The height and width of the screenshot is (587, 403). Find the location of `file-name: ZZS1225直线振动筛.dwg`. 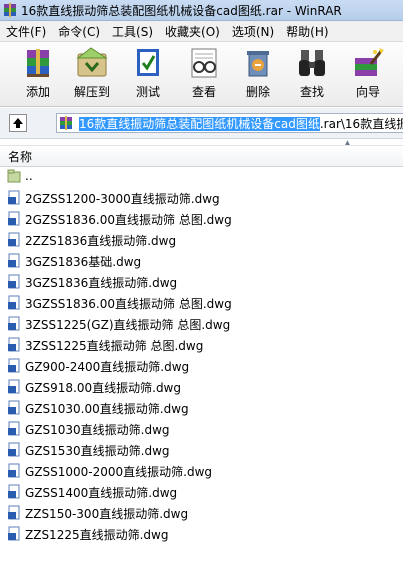

file-name: ZZS1225直线振动筛.dwg is located at coordinates (97, 535).